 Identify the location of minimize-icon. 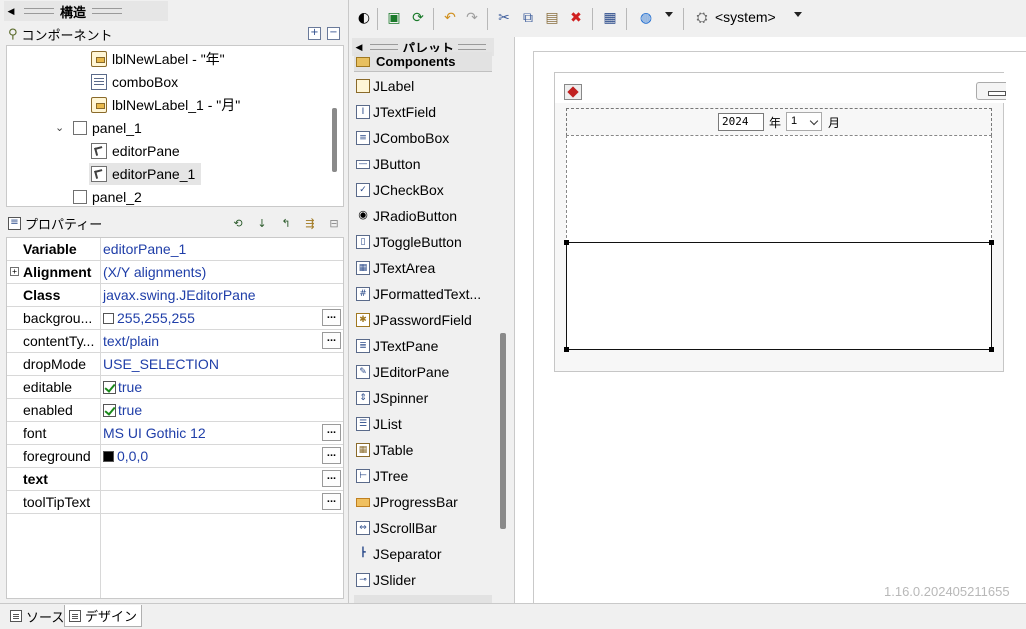
(991, 91).